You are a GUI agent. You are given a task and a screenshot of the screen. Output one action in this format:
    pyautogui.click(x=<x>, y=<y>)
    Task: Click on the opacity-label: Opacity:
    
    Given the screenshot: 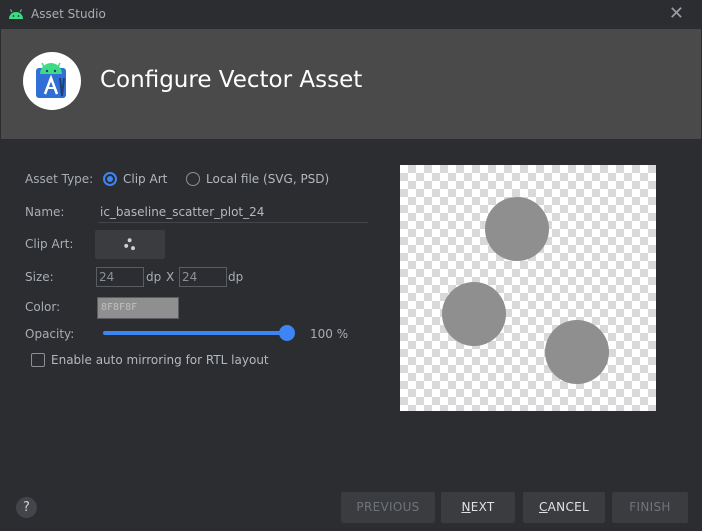 What is the action you would take?
    pyautogui.click(x=50, y=334)
    